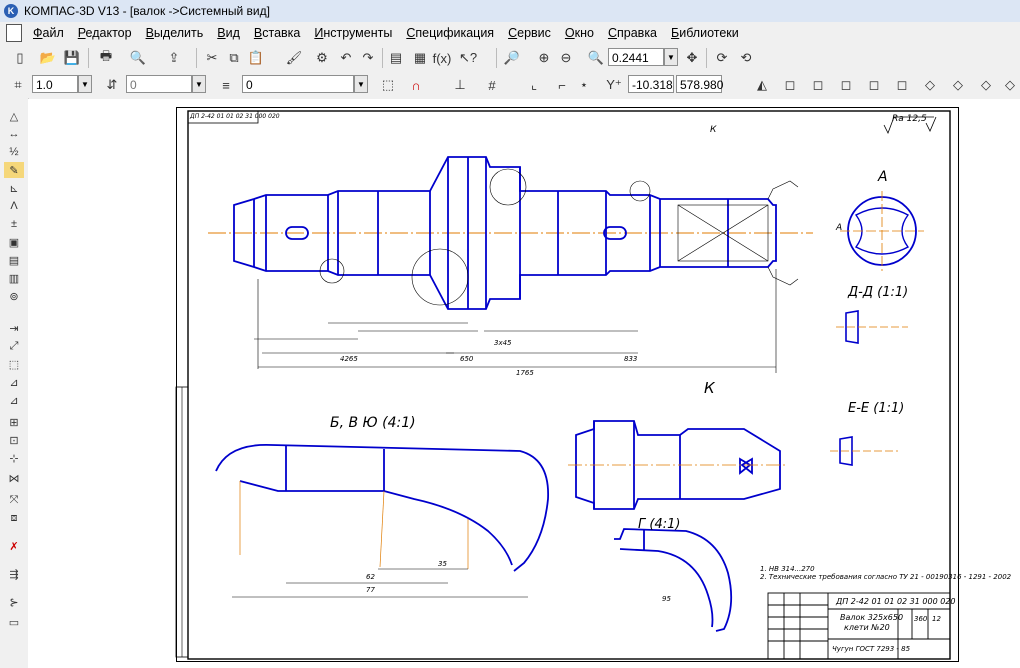  What do you see at coordinates (388, 85) in the screenshot?
I see `layer-properties-icon: ⬚` at bounding box center [388, 85].